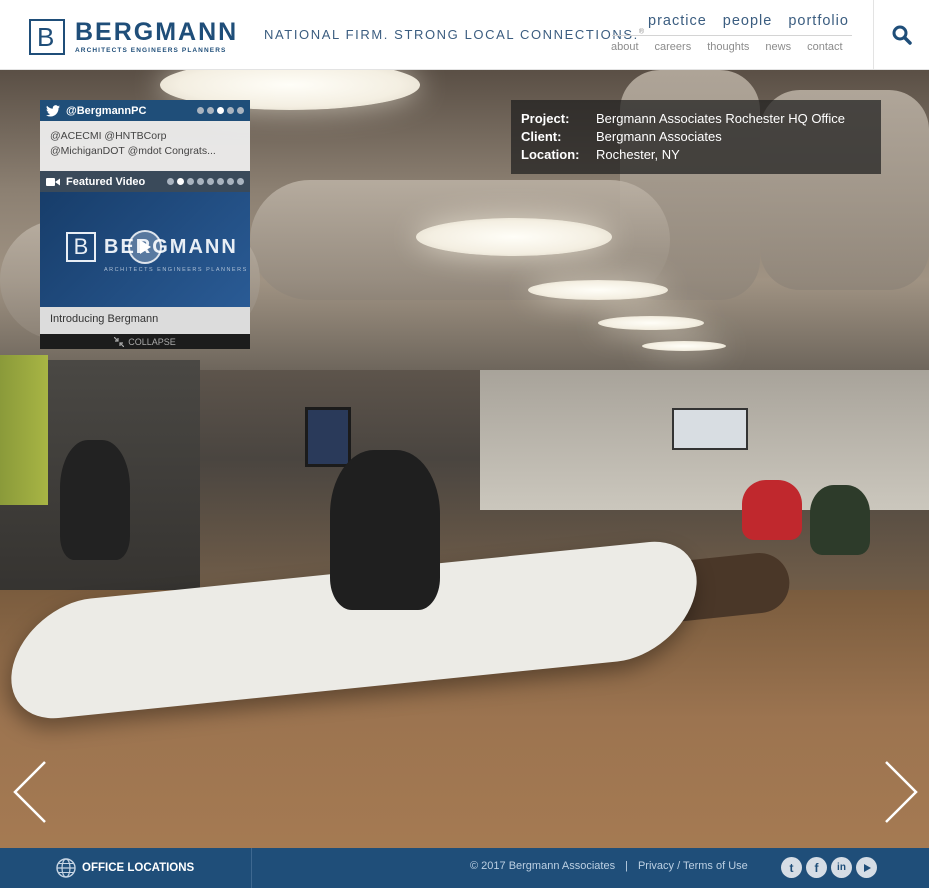  I want to click on video-header: Featured Video, so click(145, 181).